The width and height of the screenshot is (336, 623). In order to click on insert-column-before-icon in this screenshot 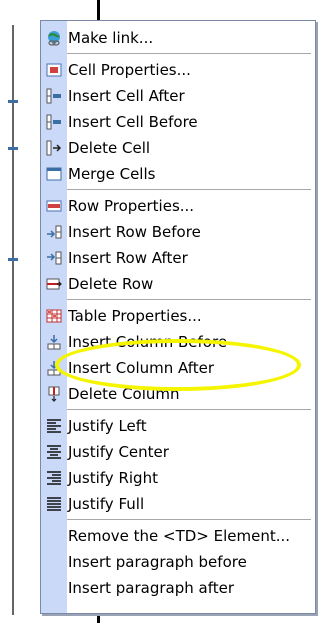, I will do `click(54, 342)`.